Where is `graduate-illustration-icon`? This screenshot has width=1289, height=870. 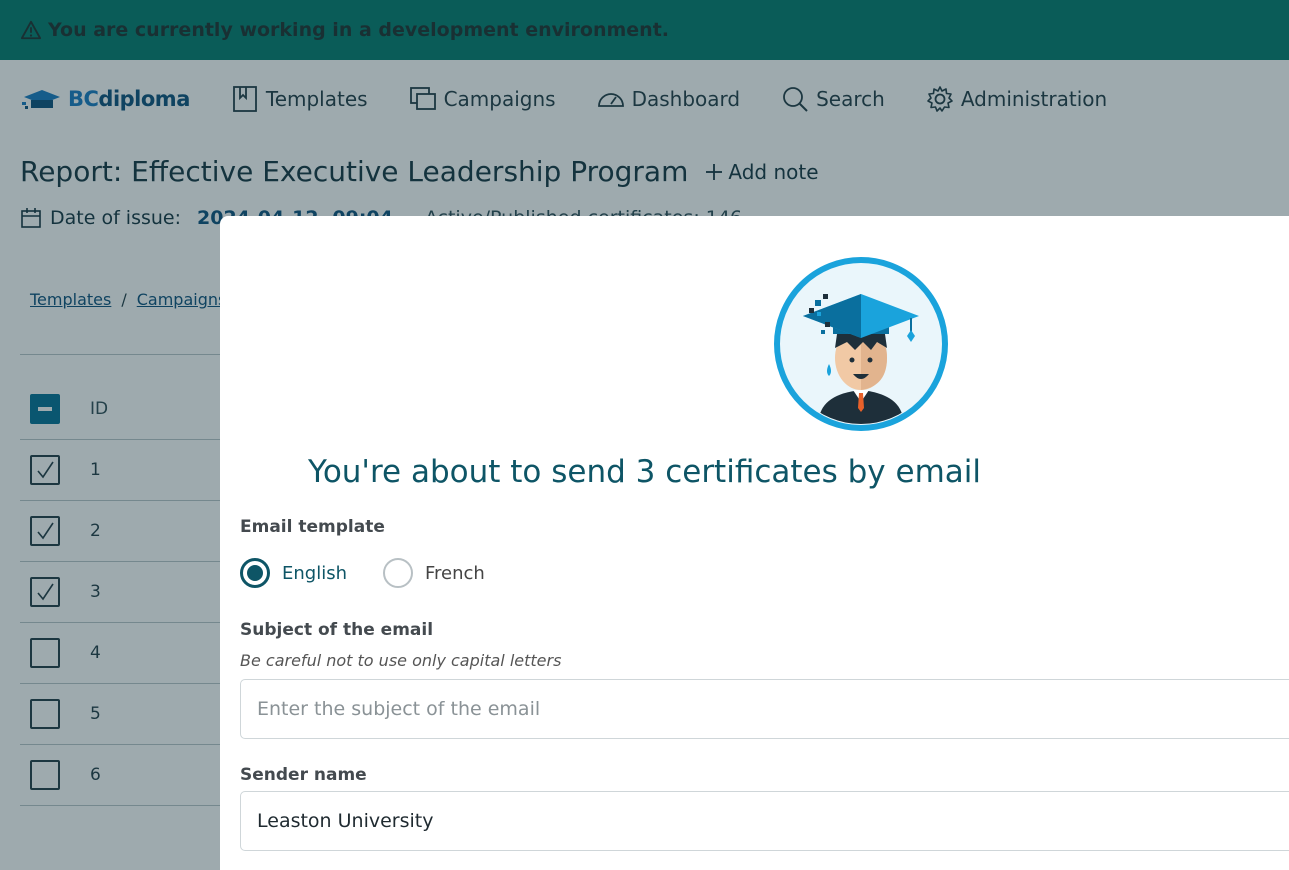
graduate-illustration-icon is located at coordinates (861, 344).